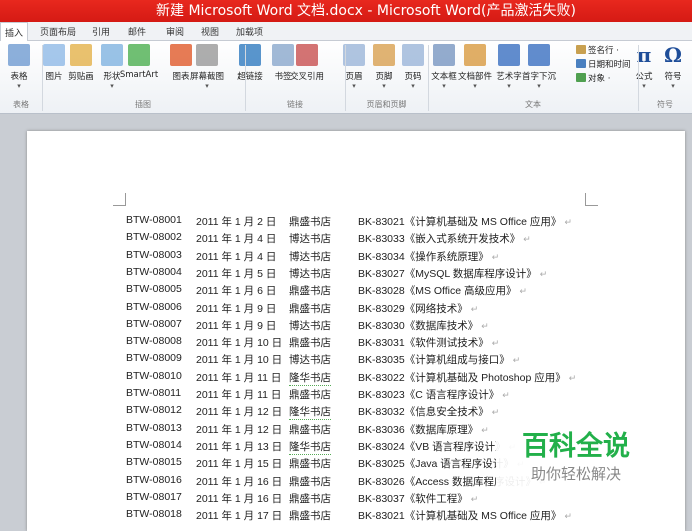 This screenshot has height=531, width=692. What do you see at coordinates (533, 104) in the screenshot?
I see `group-label: 文本` at bounding box center [533, 104].